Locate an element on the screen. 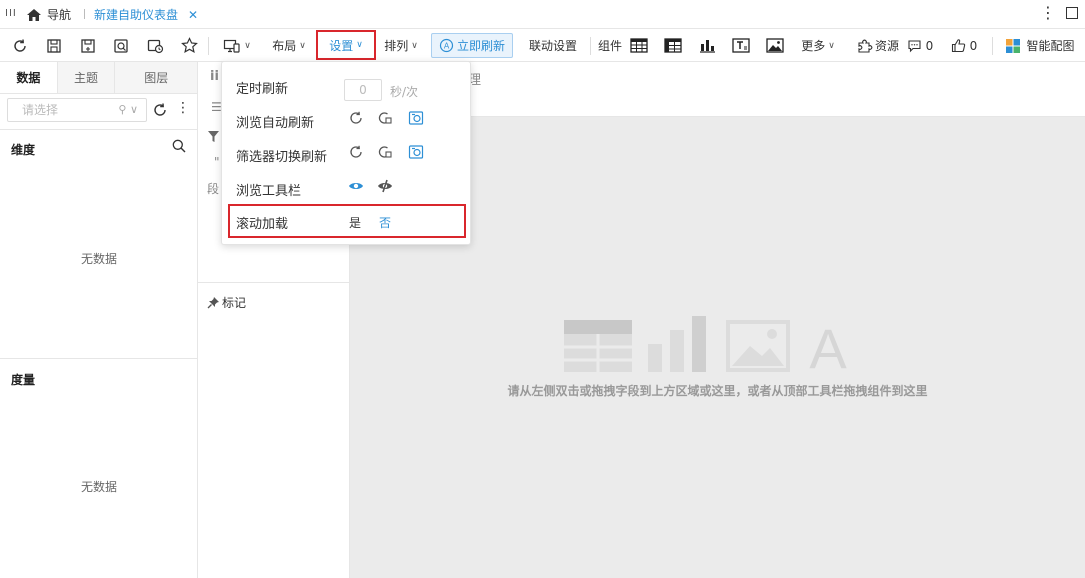 The image size is (1085, 578). measure-empty: 无数据 is located at coordinates (98, 487).